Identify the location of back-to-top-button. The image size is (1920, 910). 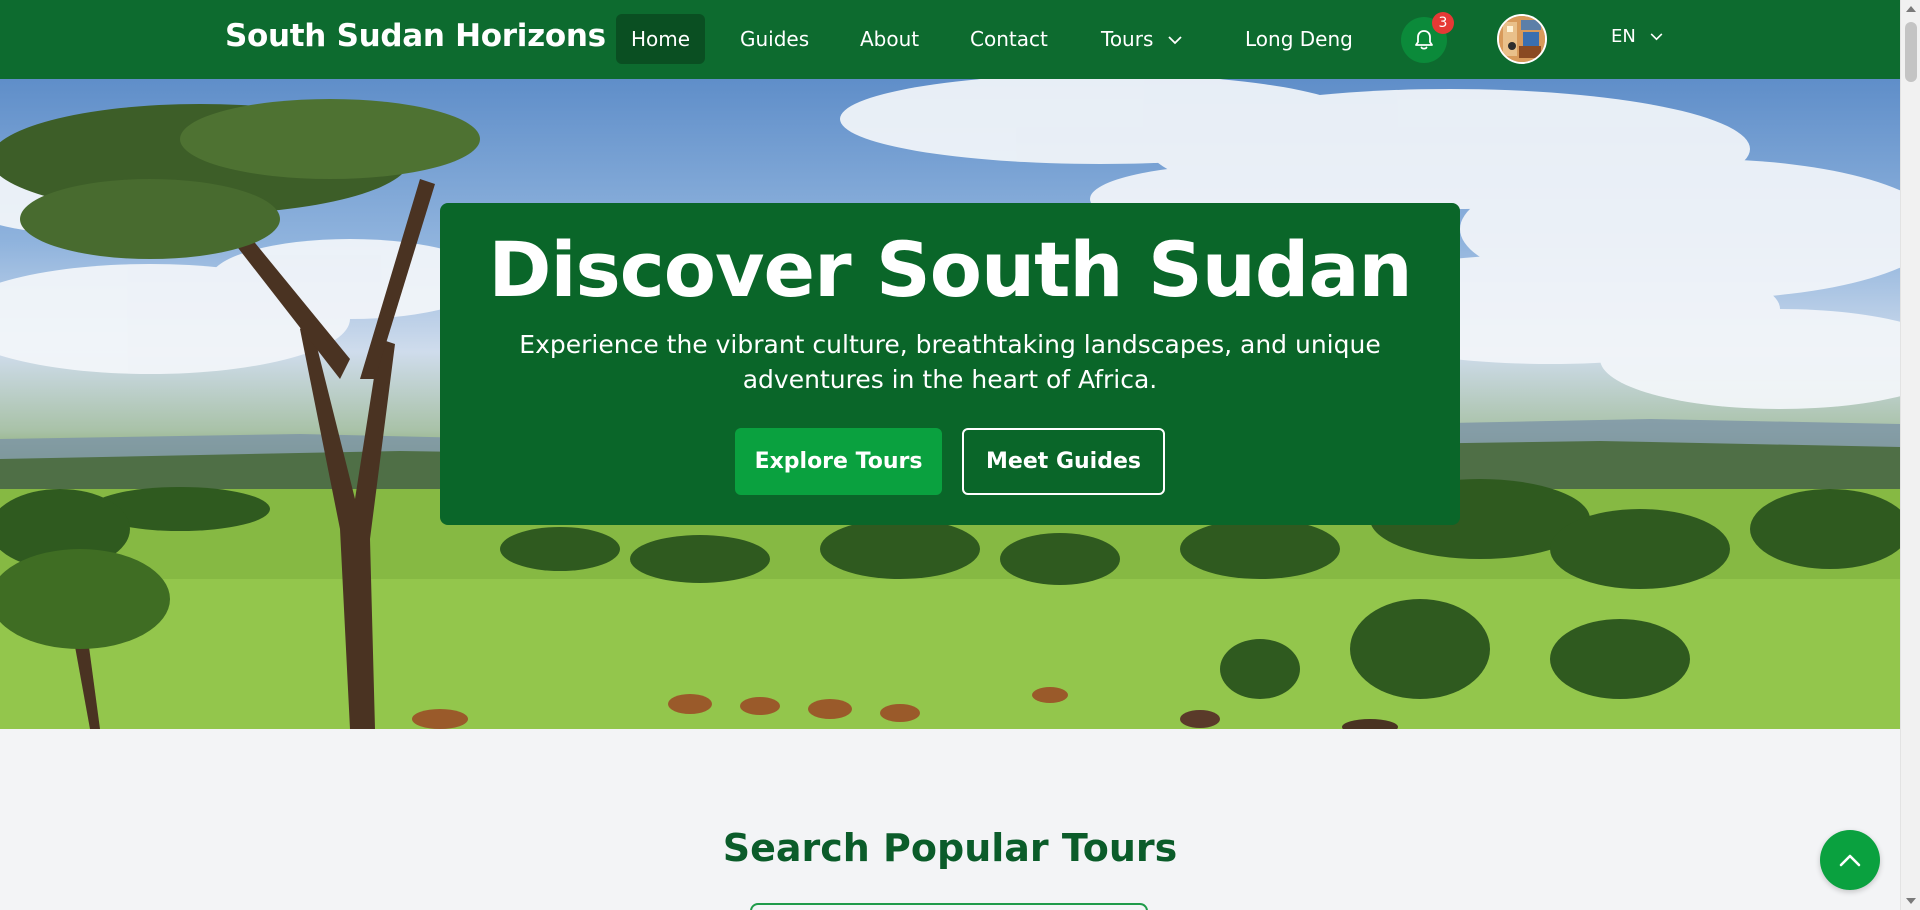
(1850, 860).